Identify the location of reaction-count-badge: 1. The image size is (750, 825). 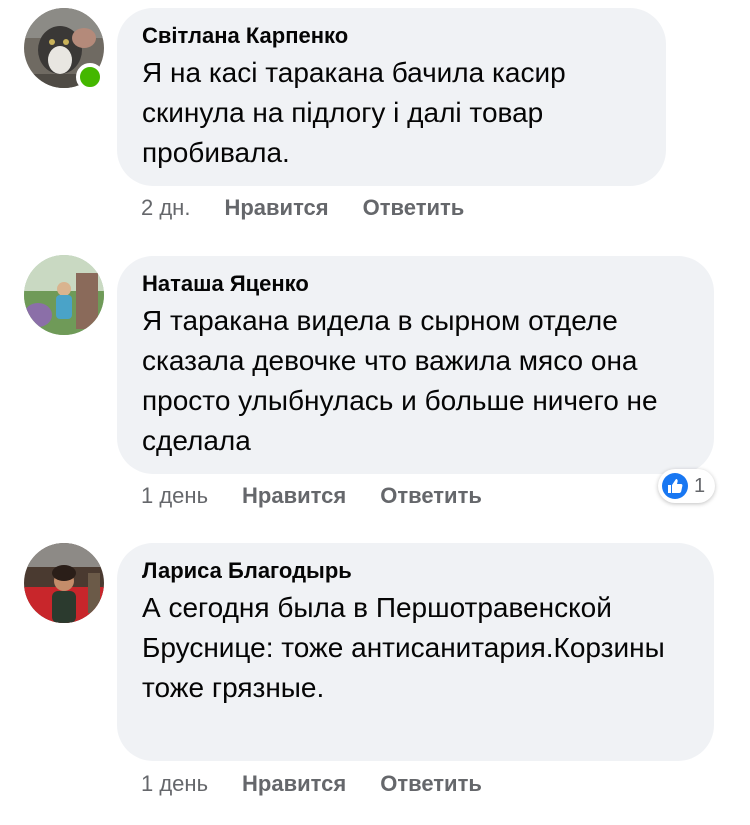
(687, 486).